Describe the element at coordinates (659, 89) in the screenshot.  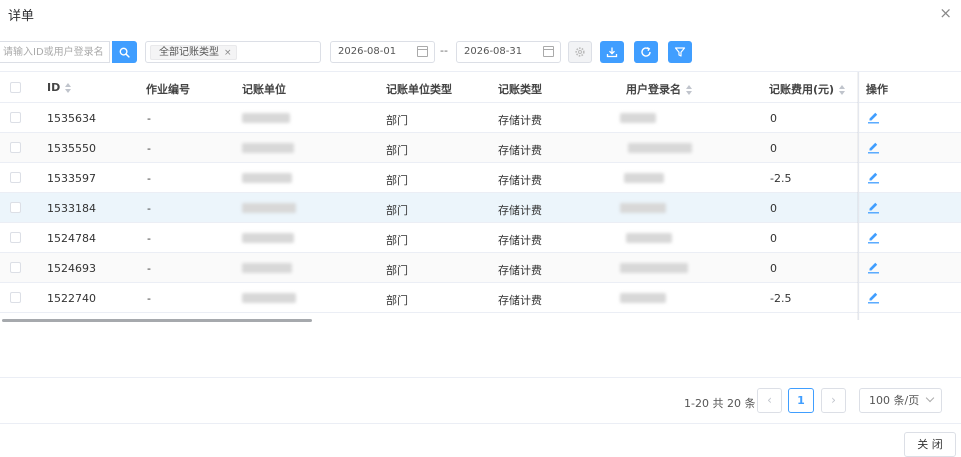
I see `column-header-username: 用户登录名` at that location.